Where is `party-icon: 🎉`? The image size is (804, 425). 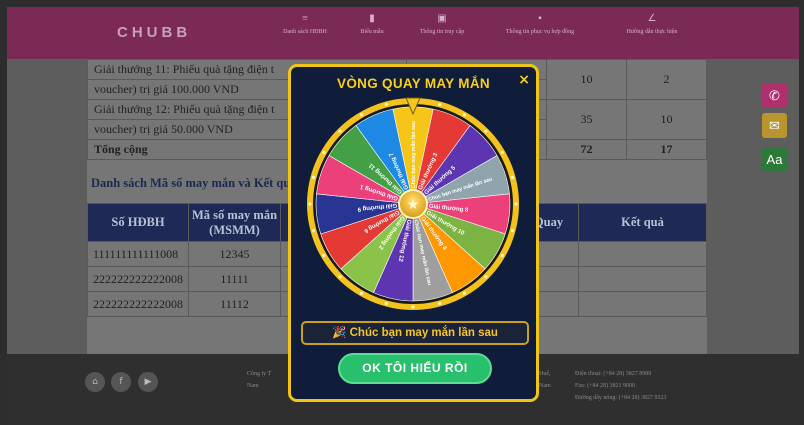 party-icon: 🎉 is located at coordinates (339, 333).